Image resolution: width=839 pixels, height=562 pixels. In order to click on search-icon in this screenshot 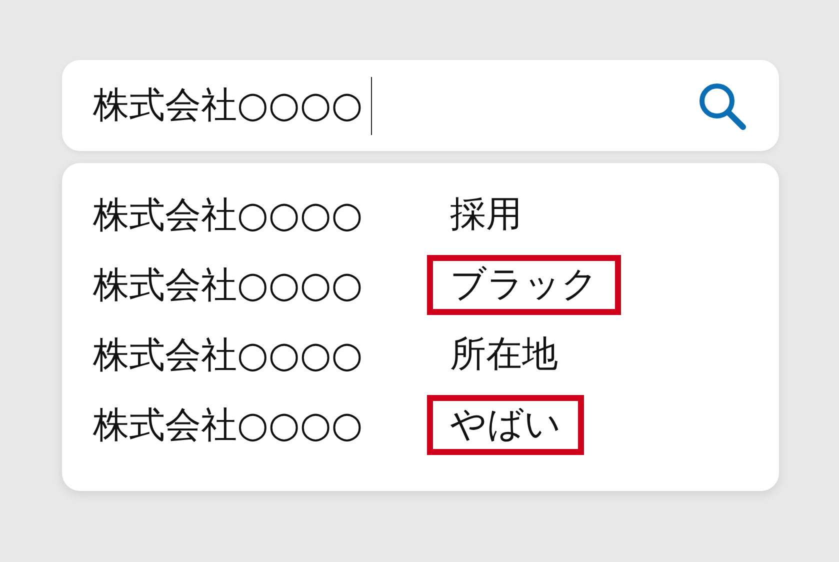, I will do `click(722, 105)`.